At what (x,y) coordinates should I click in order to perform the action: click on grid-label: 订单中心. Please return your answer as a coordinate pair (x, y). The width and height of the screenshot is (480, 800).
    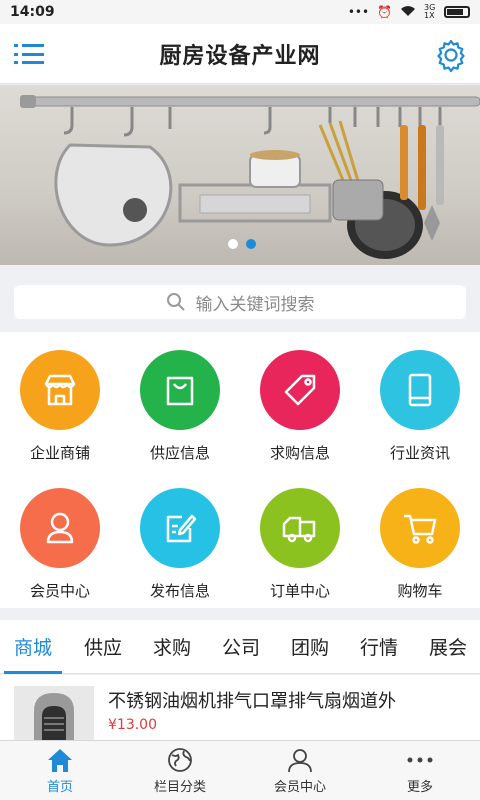
    Looking at the image, I should click on (299, 591).